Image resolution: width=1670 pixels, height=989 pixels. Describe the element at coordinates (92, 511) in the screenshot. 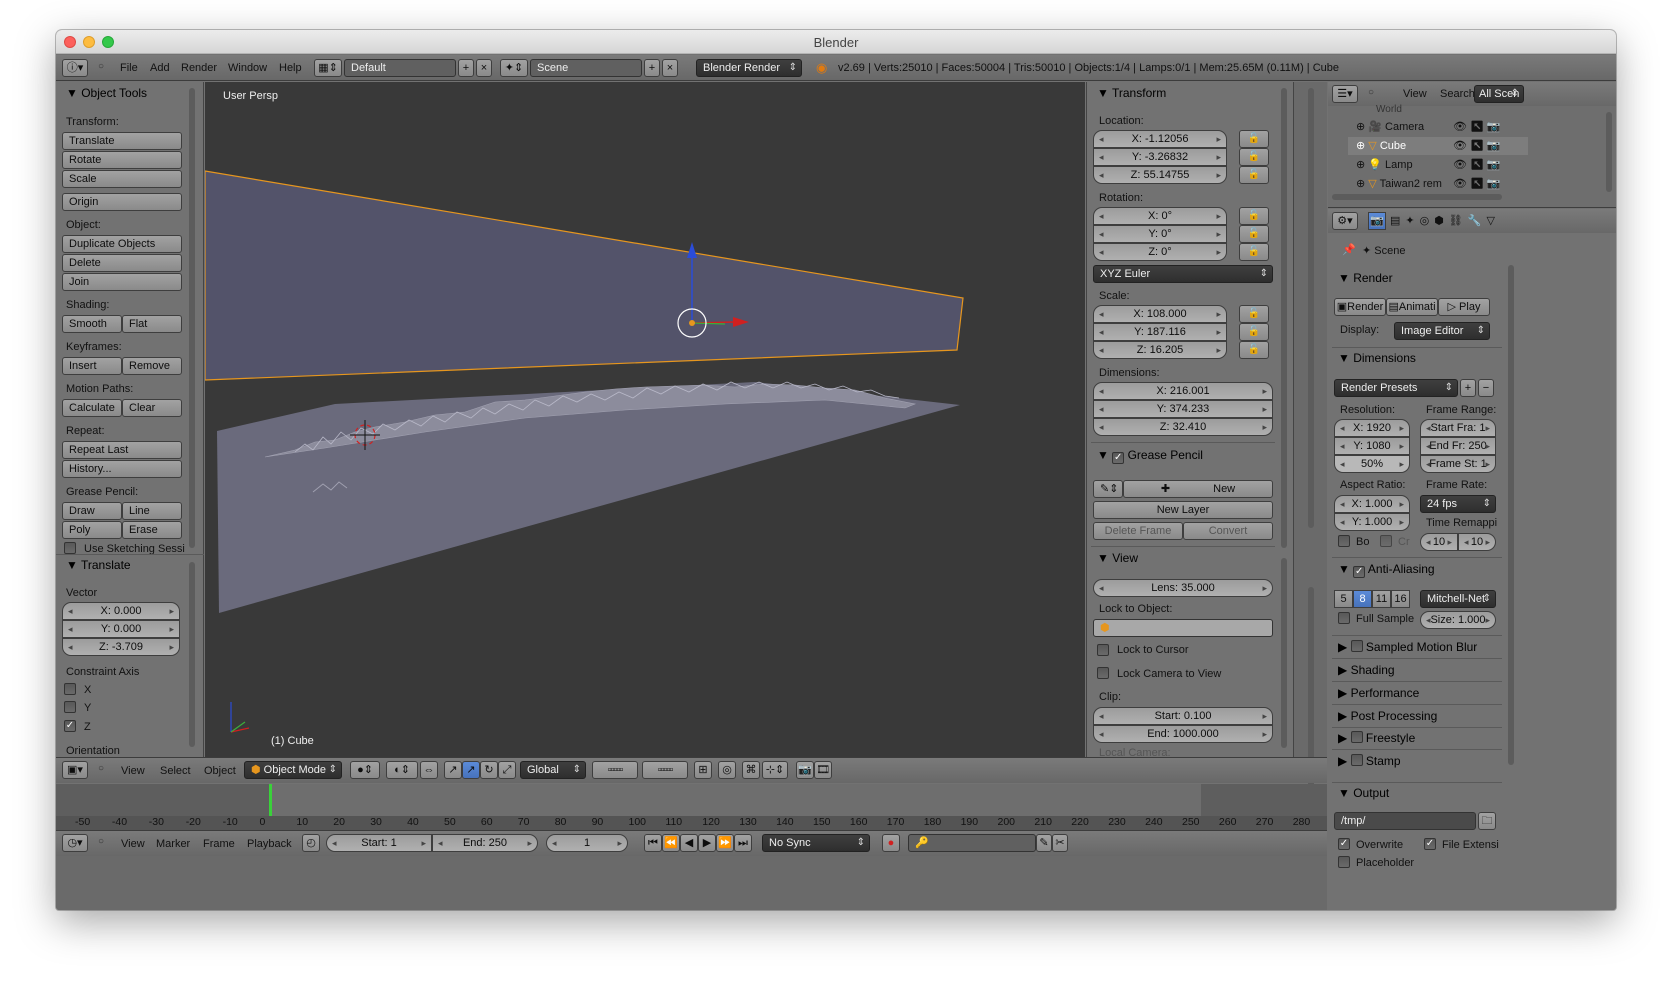

I see `draw-button: Draw` at that location.